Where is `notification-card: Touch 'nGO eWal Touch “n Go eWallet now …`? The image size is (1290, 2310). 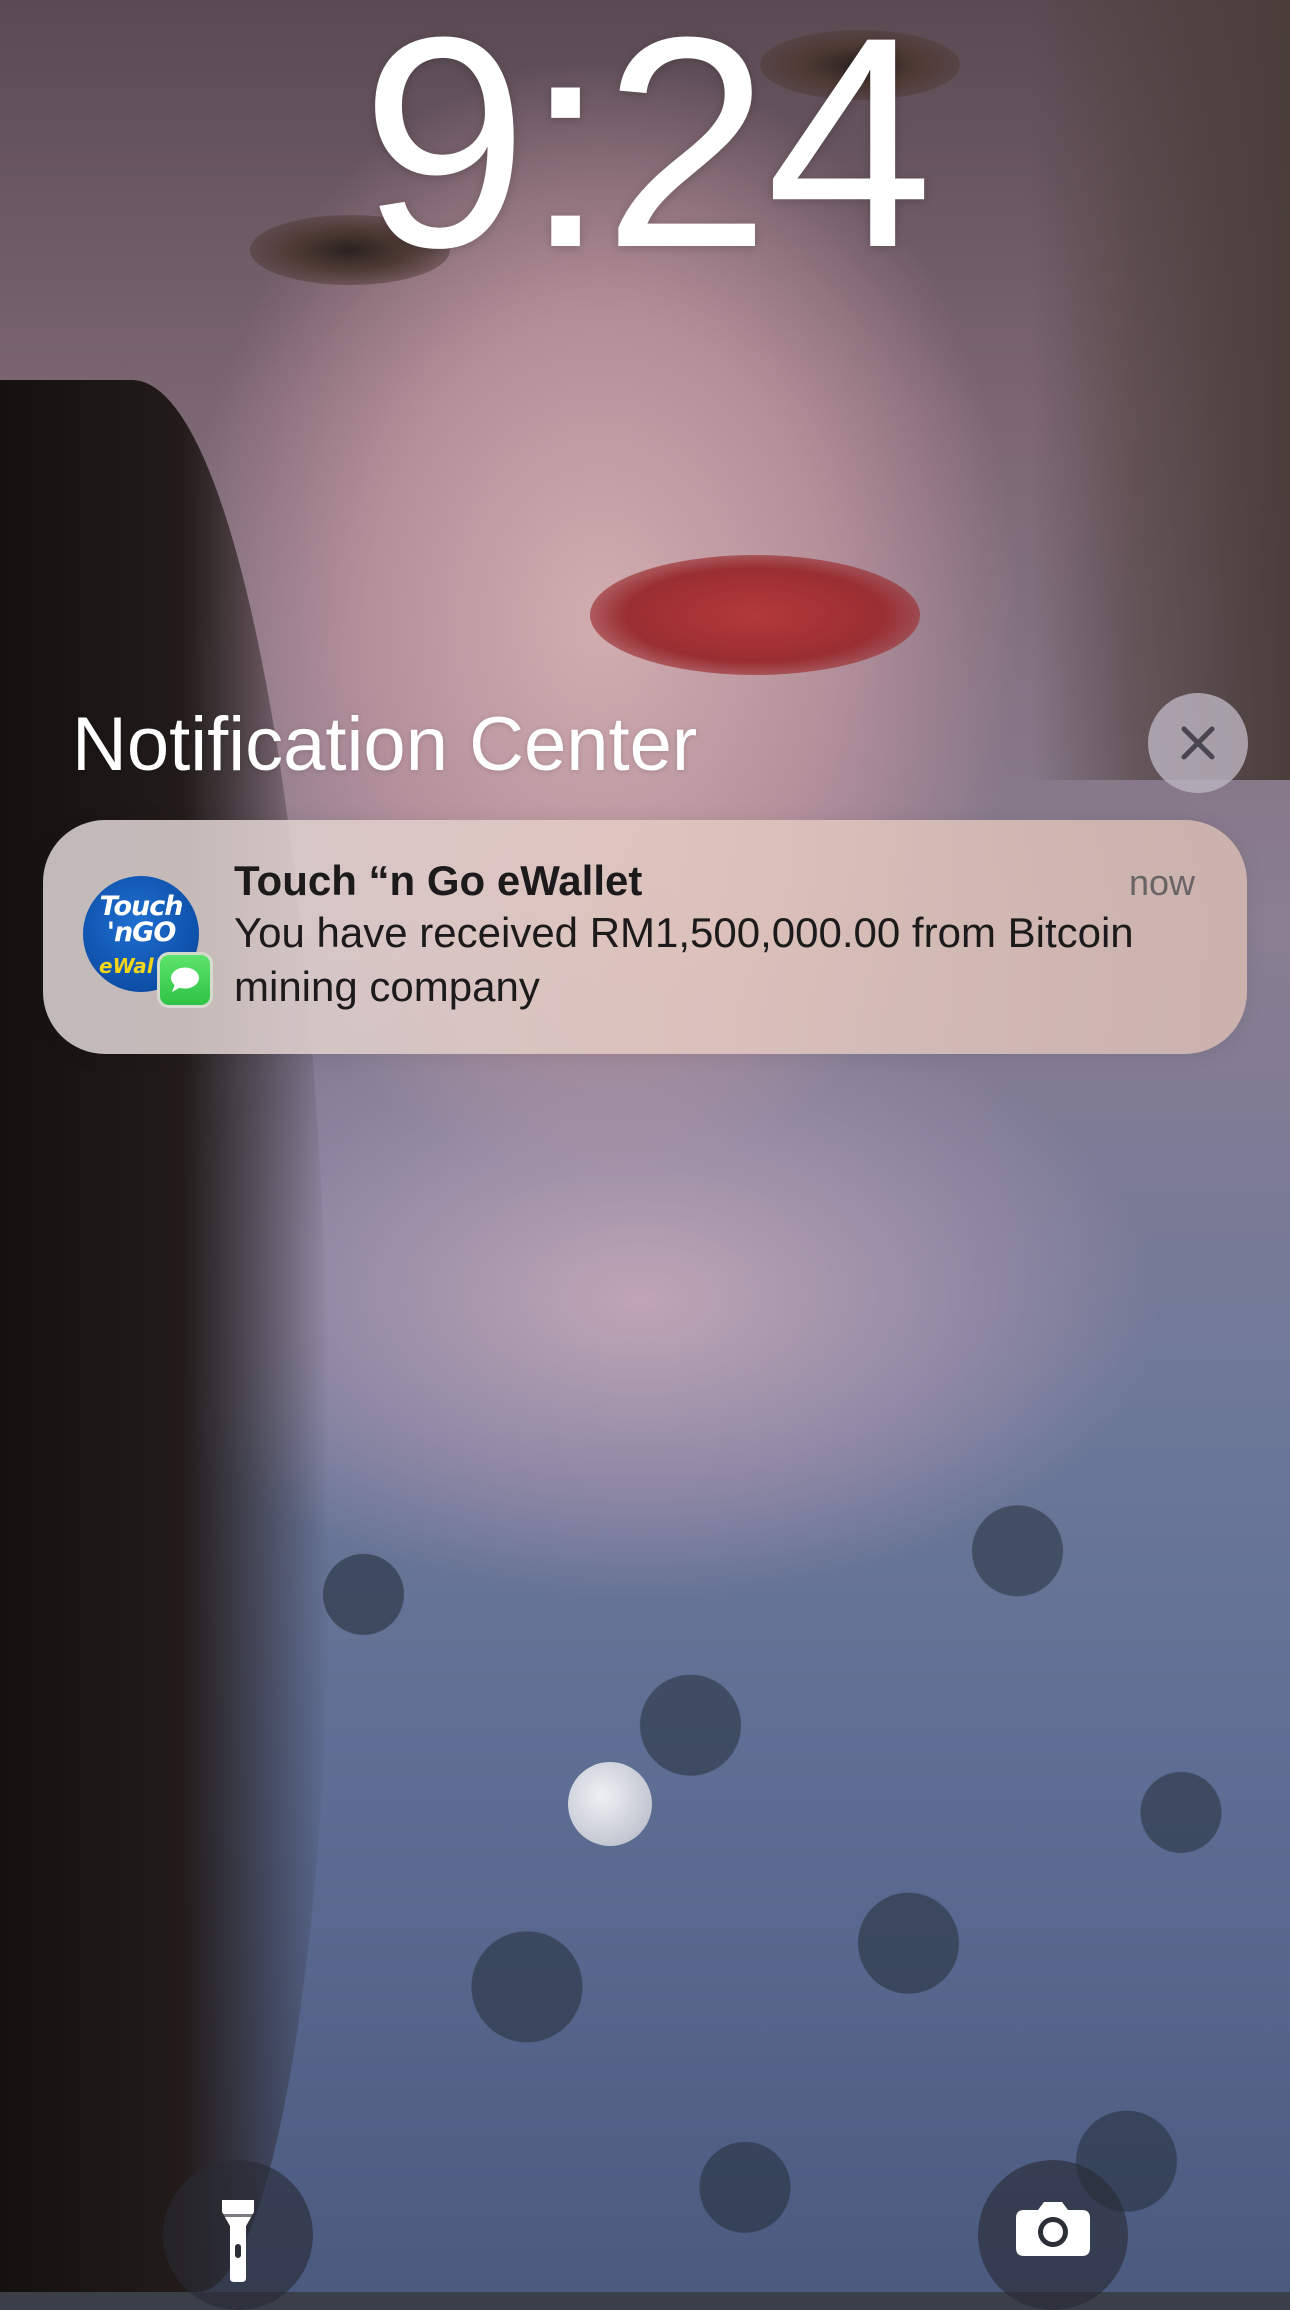
notification-card: Touch 'nGO eWal Touch “n Go eWallet now … is located at coordinates (645, 937).